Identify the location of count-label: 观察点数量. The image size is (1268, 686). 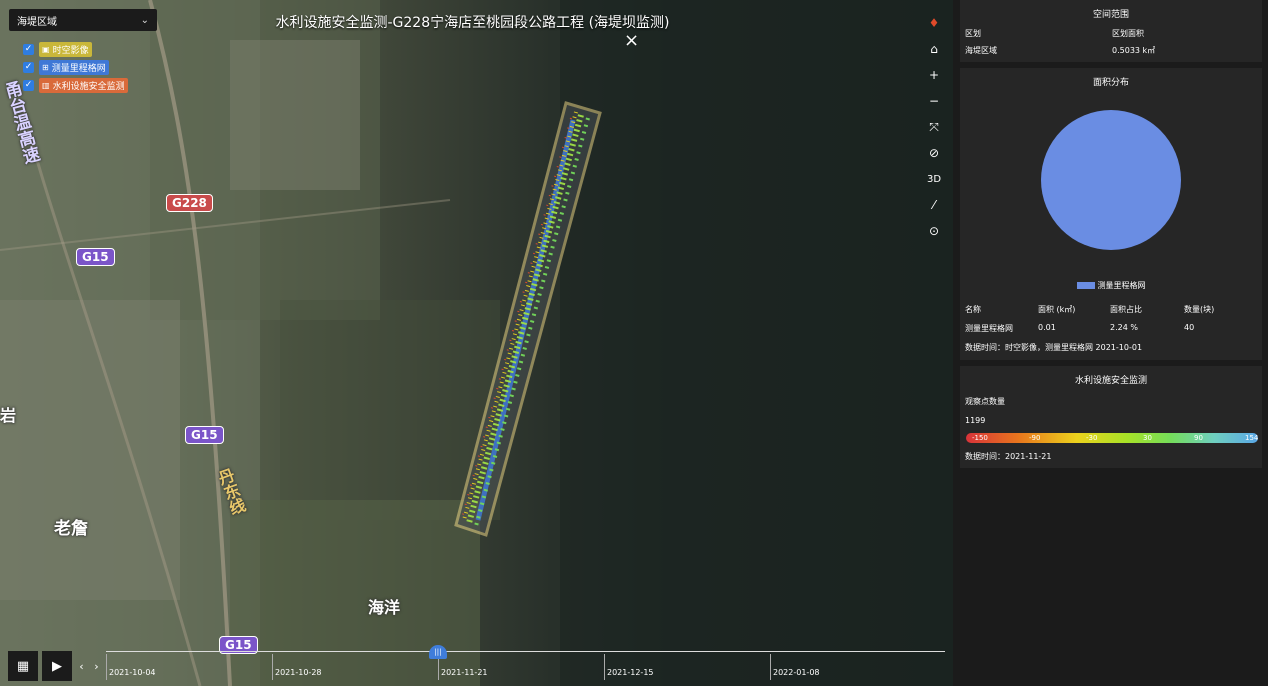
(985, 401).